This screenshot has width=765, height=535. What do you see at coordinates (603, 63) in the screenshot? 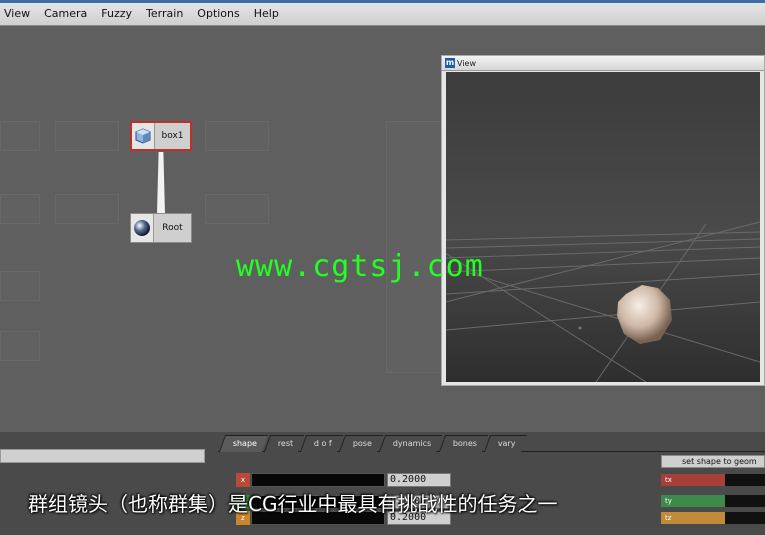
I see `view-titlebar: m View` at bounding box center [603, 63].